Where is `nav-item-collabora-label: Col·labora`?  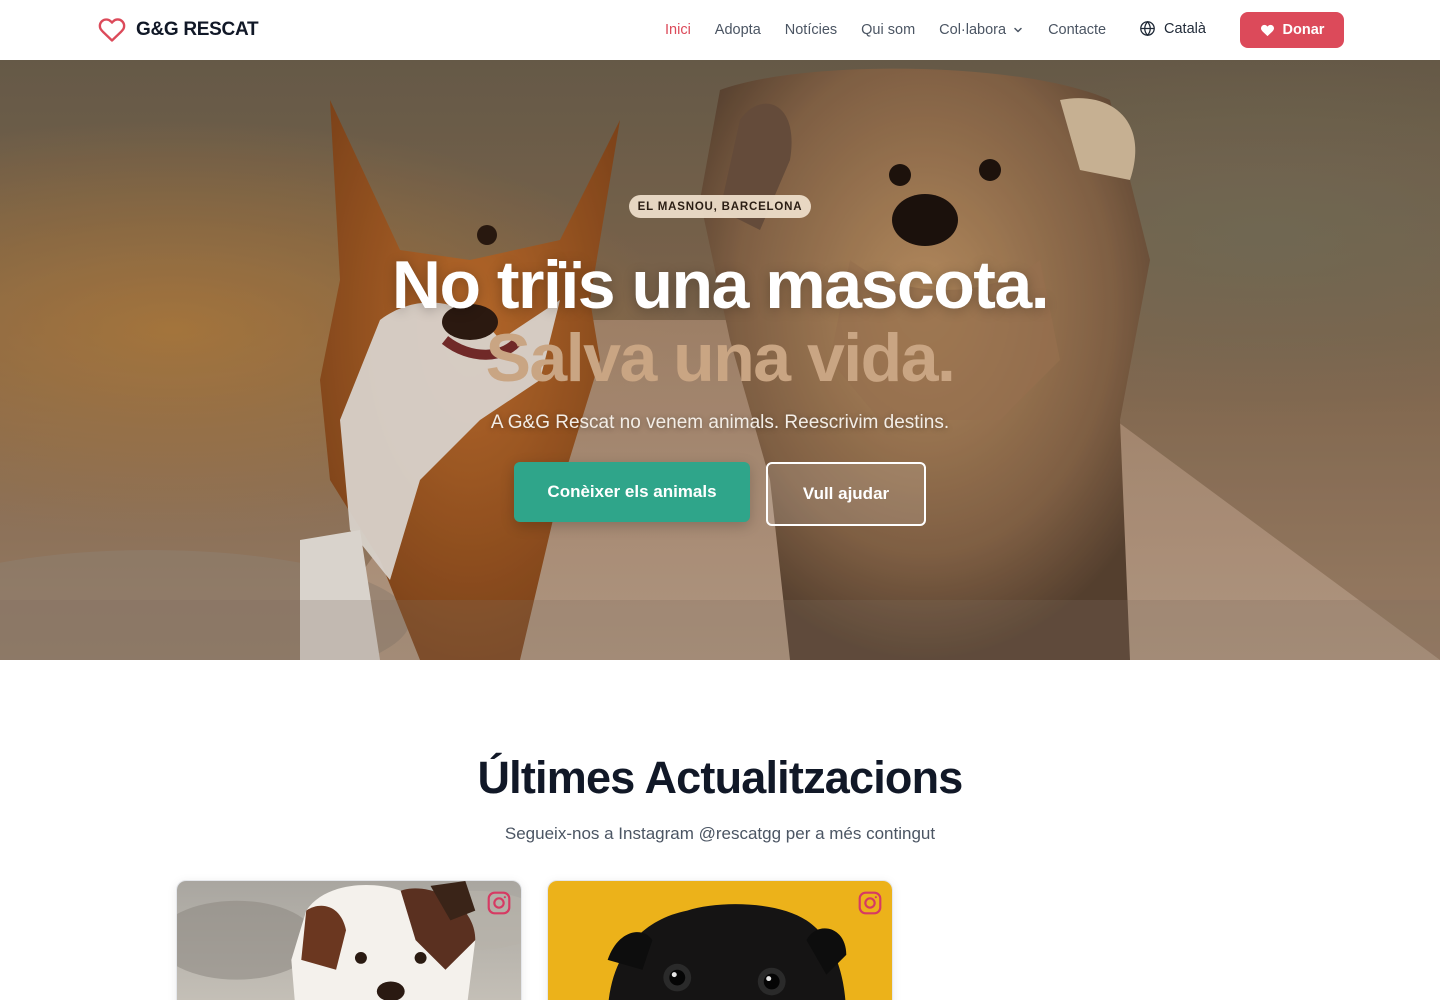 nav-item-collabora-label: Col·labora is located at coordinates (973, 30).